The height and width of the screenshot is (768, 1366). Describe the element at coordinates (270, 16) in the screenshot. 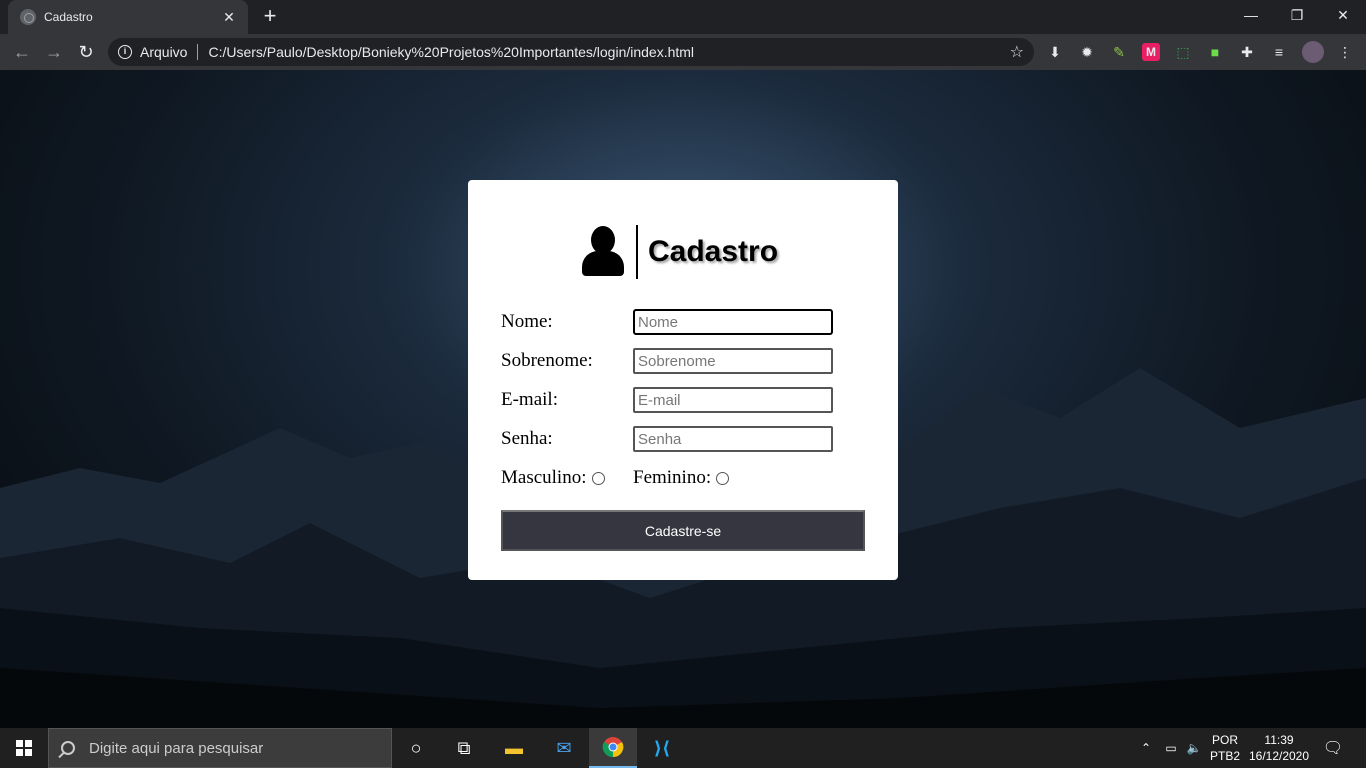

I see `new-tab-button: +` at that location.